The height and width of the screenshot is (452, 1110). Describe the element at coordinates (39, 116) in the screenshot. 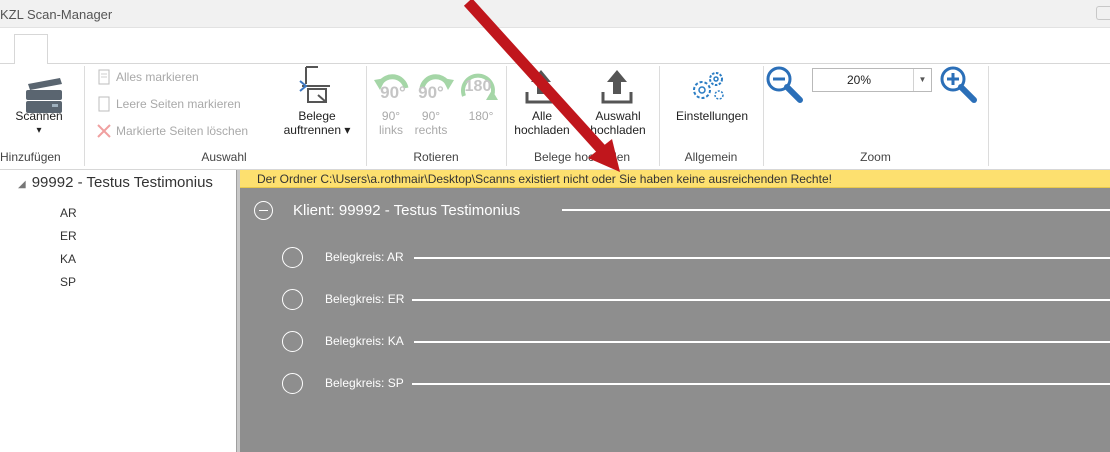

I see `scan-button-label: Scannen` at that location.